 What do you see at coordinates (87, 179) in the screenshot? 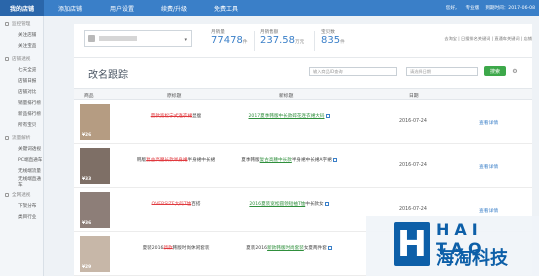
I see `price-tag: ¥33` at bounding box center [87, 179].